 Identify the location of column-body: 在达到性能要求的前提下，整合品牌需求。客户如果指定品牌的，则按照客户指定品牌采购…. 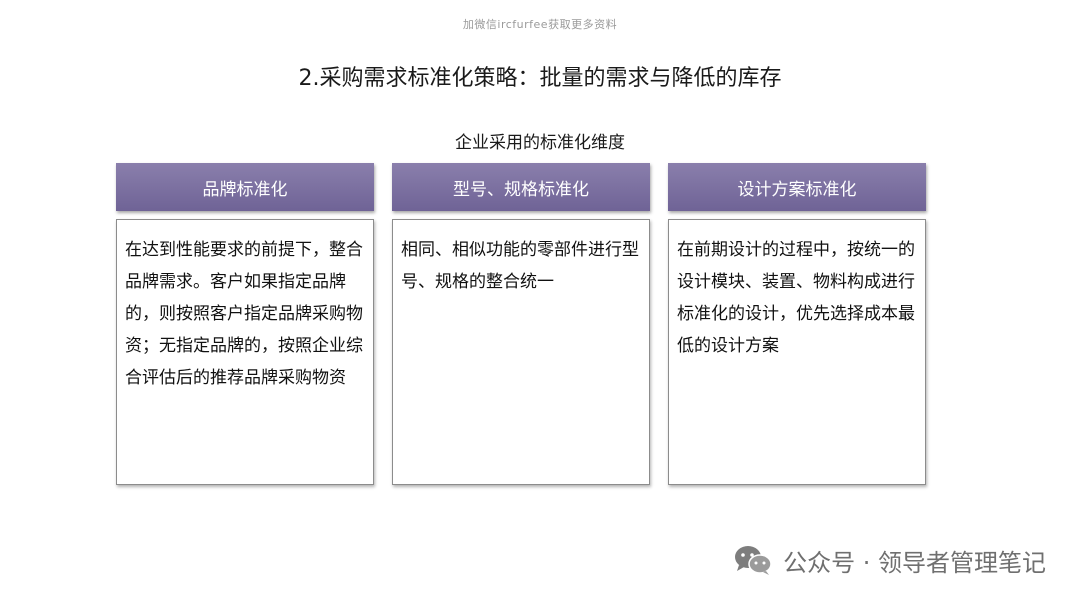
(245, 352).